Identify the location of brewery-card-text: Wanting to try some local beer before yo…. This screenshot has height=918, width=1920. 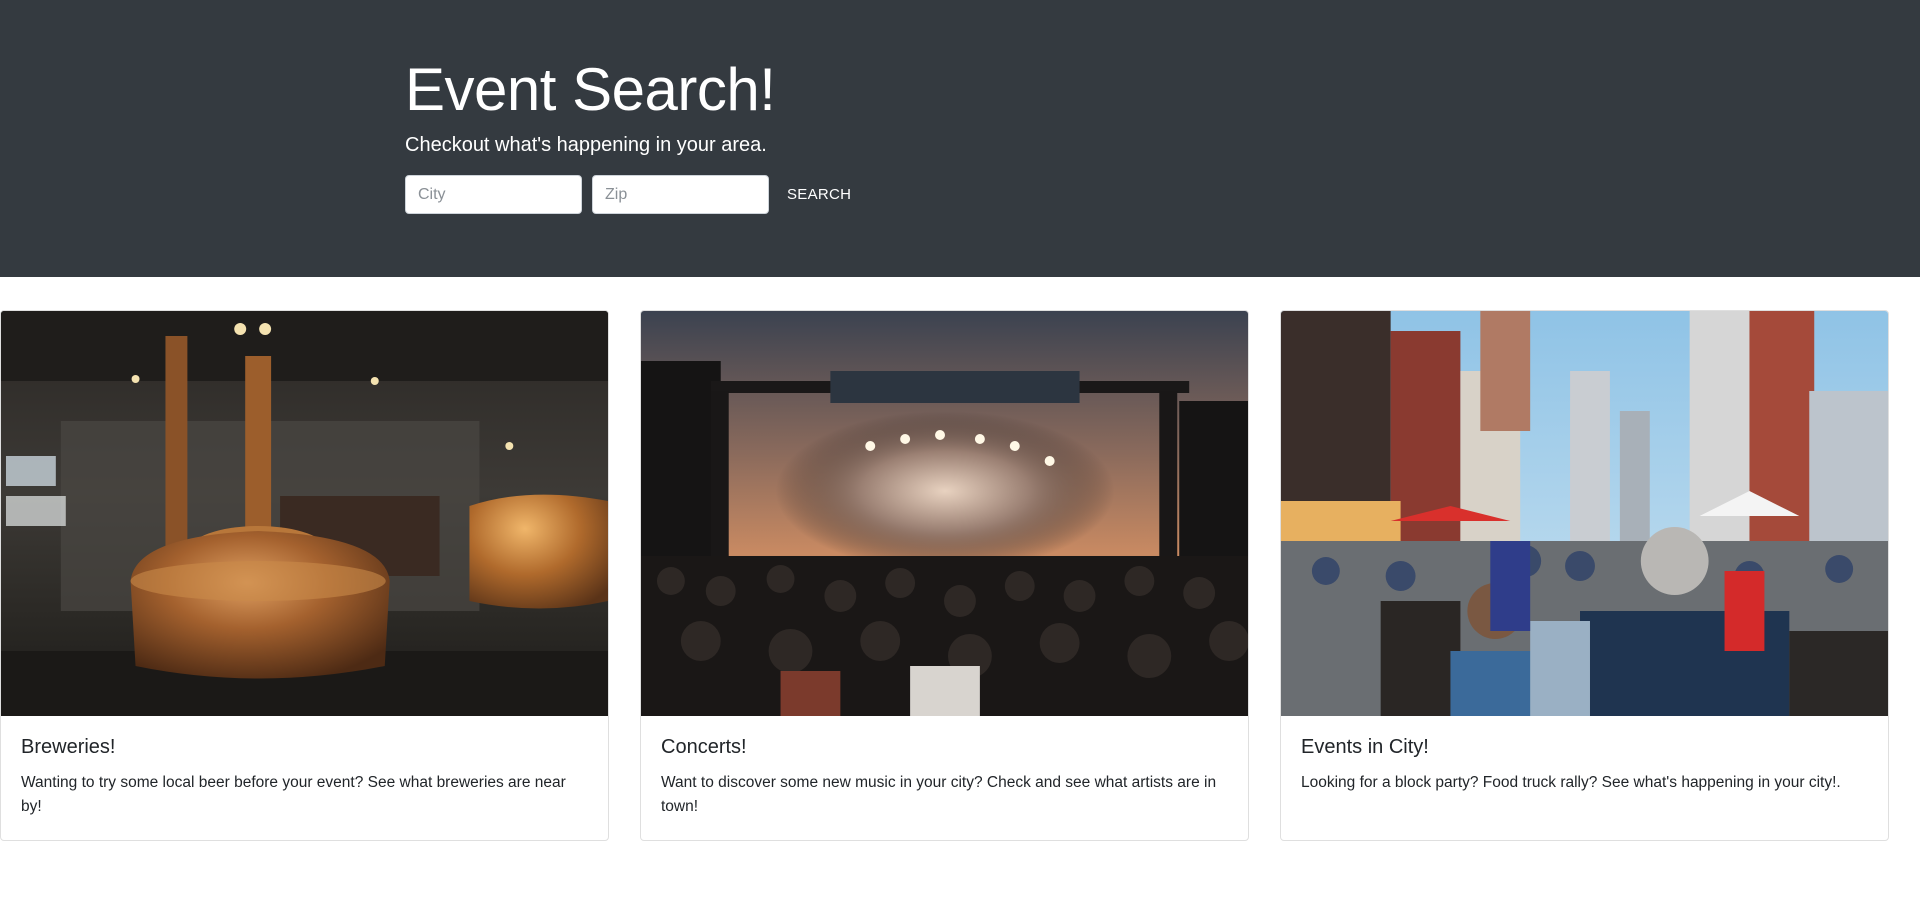
(293, 794).